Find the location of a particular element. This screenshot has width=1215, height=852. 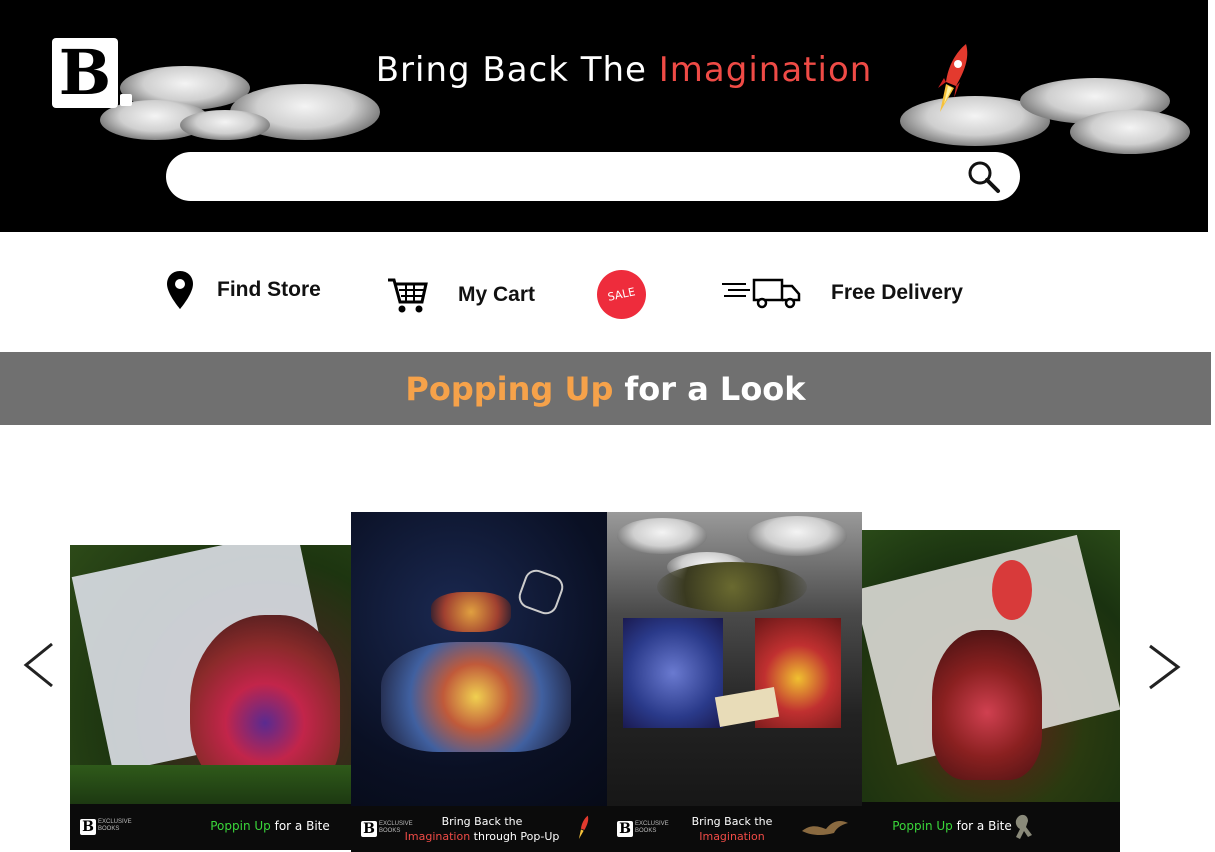

card-footer: B EXCLUSIVE BOOKS Poppin Up for a Bite is located at coordinates (211, 827).